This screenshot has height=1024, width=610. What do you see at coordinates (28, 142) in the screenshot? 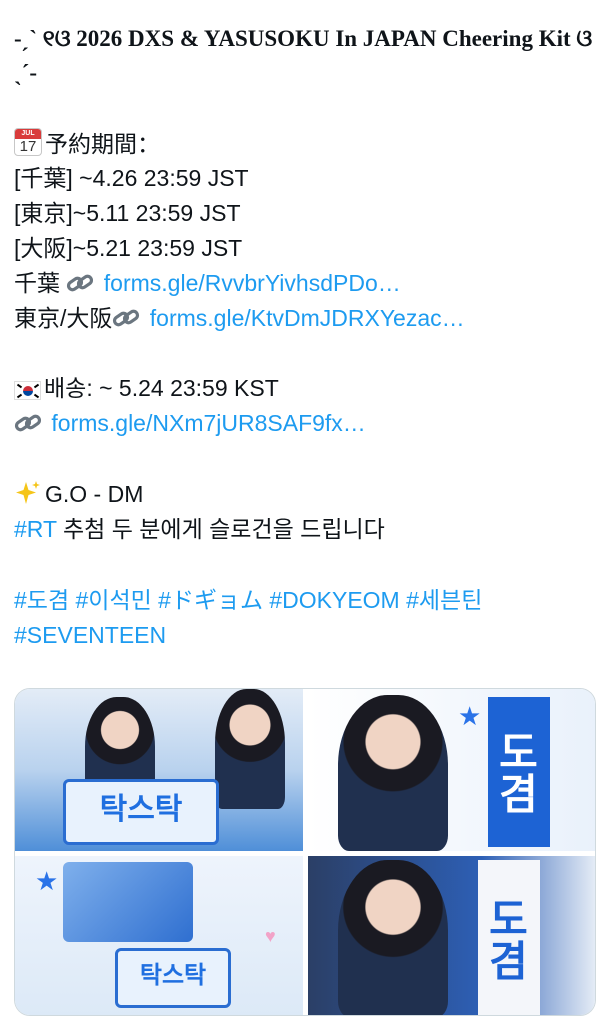
I see `calendar-icon: JUL 17` at bounding box center [28, 142].